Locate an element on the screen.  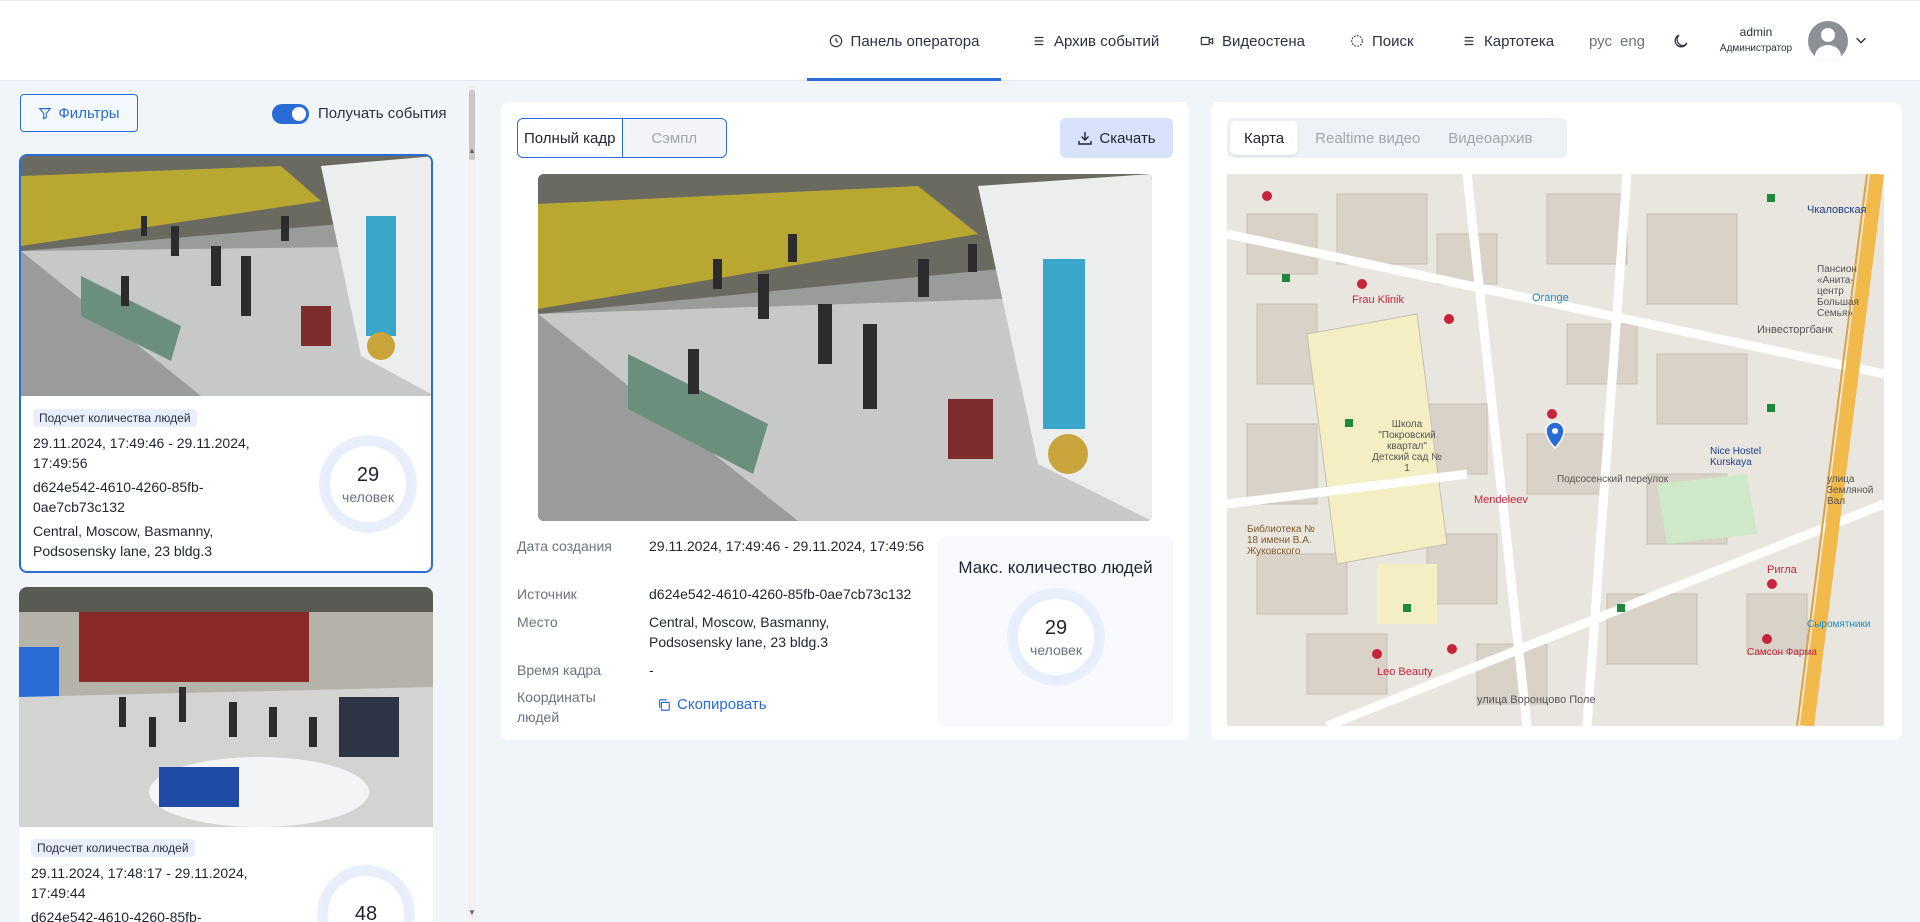
people-unit: человек is located at coordinates (368, 496).